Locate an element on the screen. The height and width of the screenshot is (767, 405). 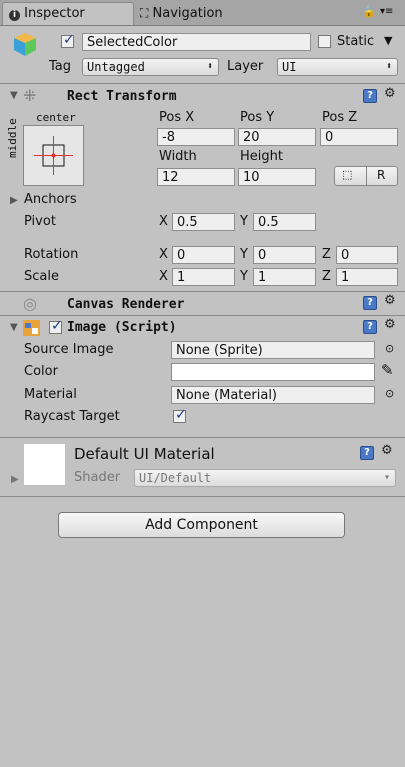
raw-edit-button: R is located at coordinates (381, 175).